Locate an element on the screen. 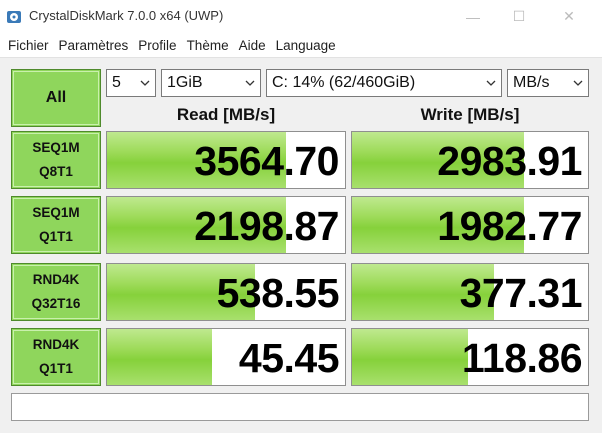  maximize-icon: ☐ is located at coordinates (519, 16).